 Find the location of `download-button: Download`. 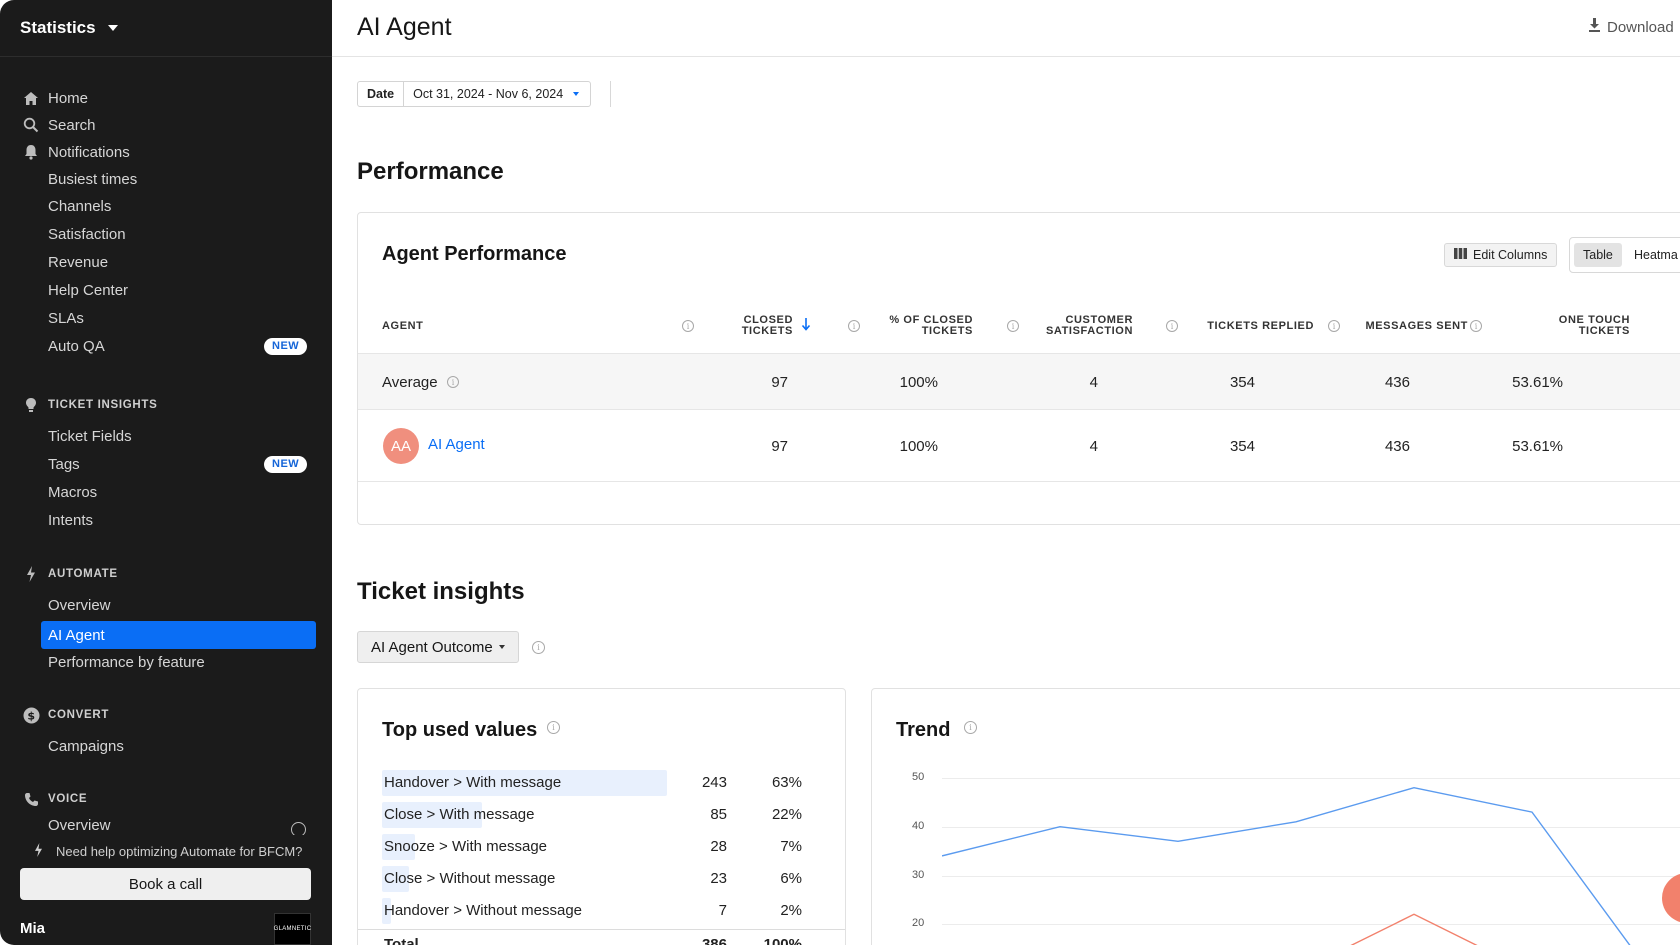

download-button: Download is located at coordinates (1631, 27).